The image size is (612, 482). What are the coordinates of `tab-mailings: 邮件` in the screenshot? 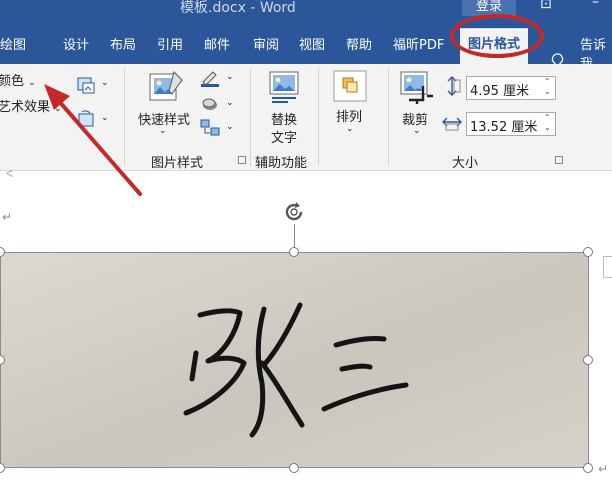 It's located at (217, 43).